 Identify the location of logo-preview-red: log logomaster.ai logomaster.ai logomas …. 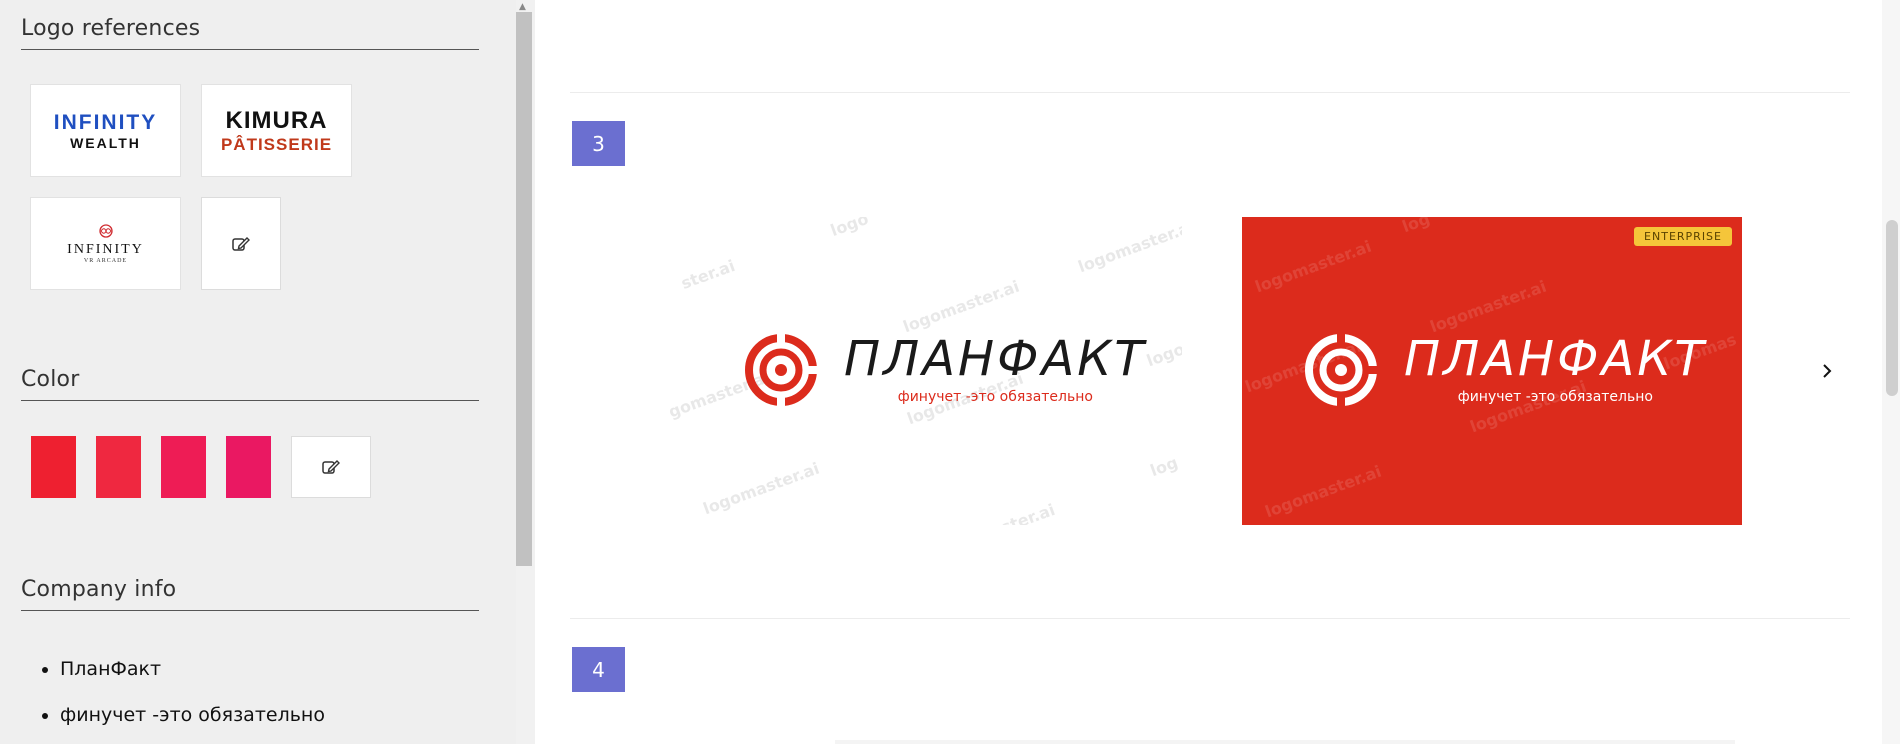
(1492, 371).